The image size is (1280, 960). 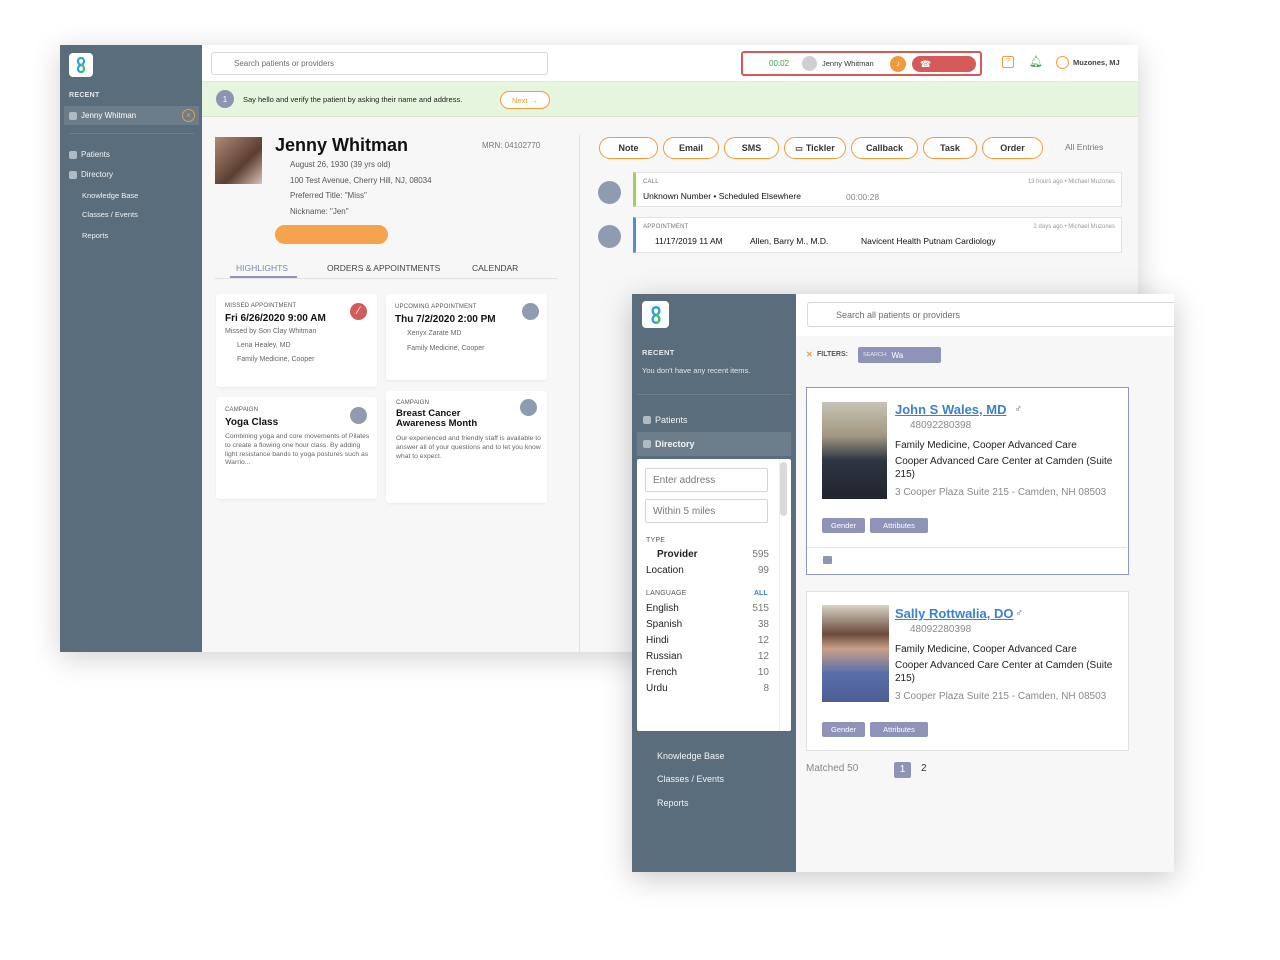 What do you see at coordinates (665, 570) in the screenshot?
I see `filter-label: Location` at bounding box center [665, 570].